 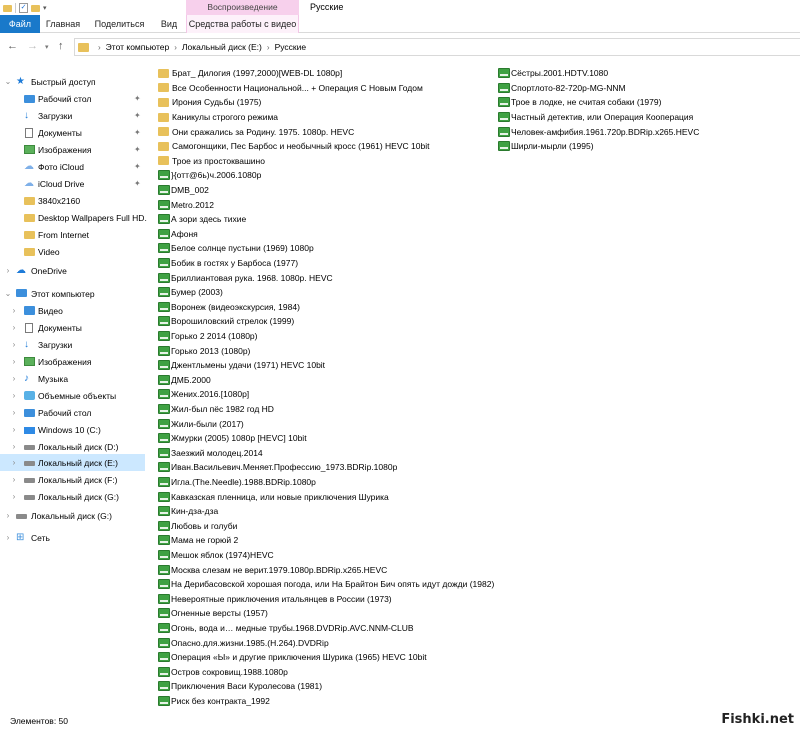 What do you see at coordinates (237, 482) in the screenshot?
I see `video-file-item: Игла.(The.Needle).1988.BDRip.1080p` at bounding box center [237, 482].